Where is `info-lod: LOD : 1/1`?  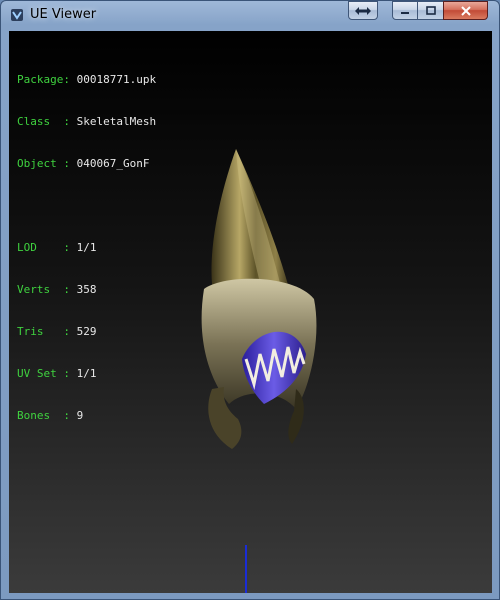 info-lod: LOD : 1/1 is located at coordinates (57, 247).